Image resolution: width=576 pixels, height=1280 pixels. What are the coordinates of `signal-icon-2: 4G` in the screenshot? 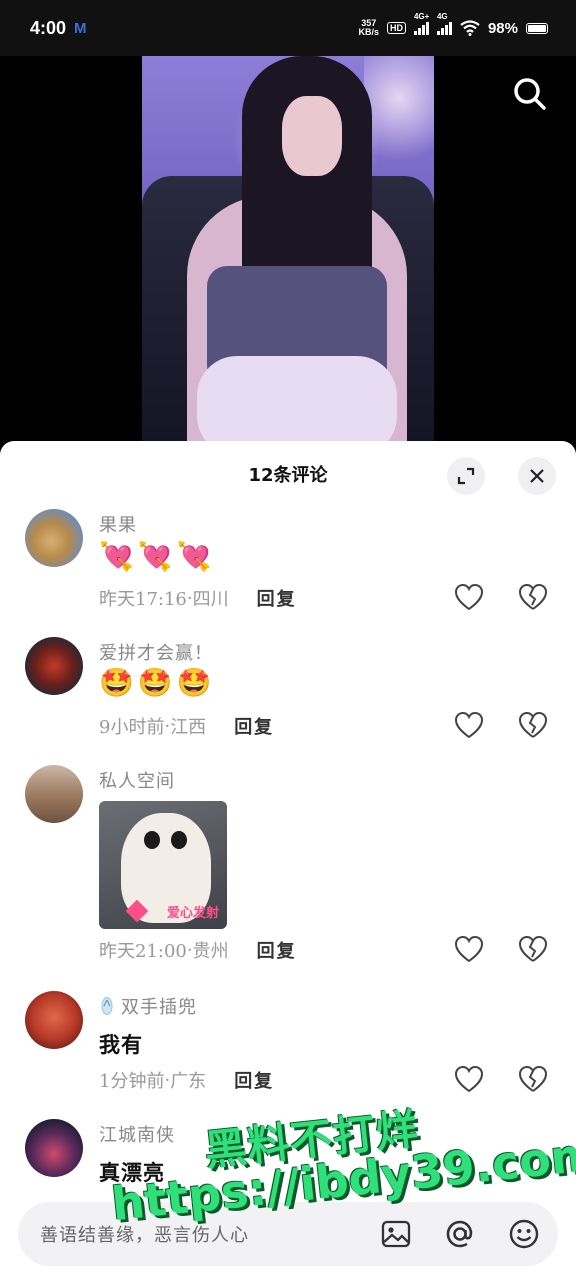 It's located at (444, 23).